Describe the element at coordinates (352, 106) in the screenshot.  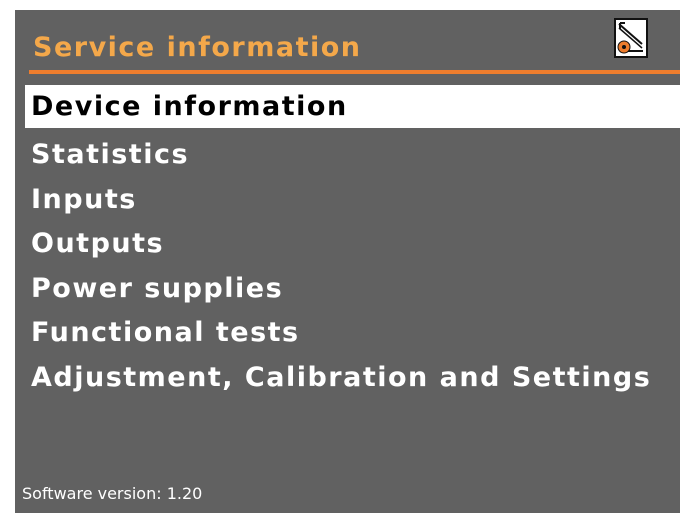
I see `menu-item-device-information: Device information` at that location.